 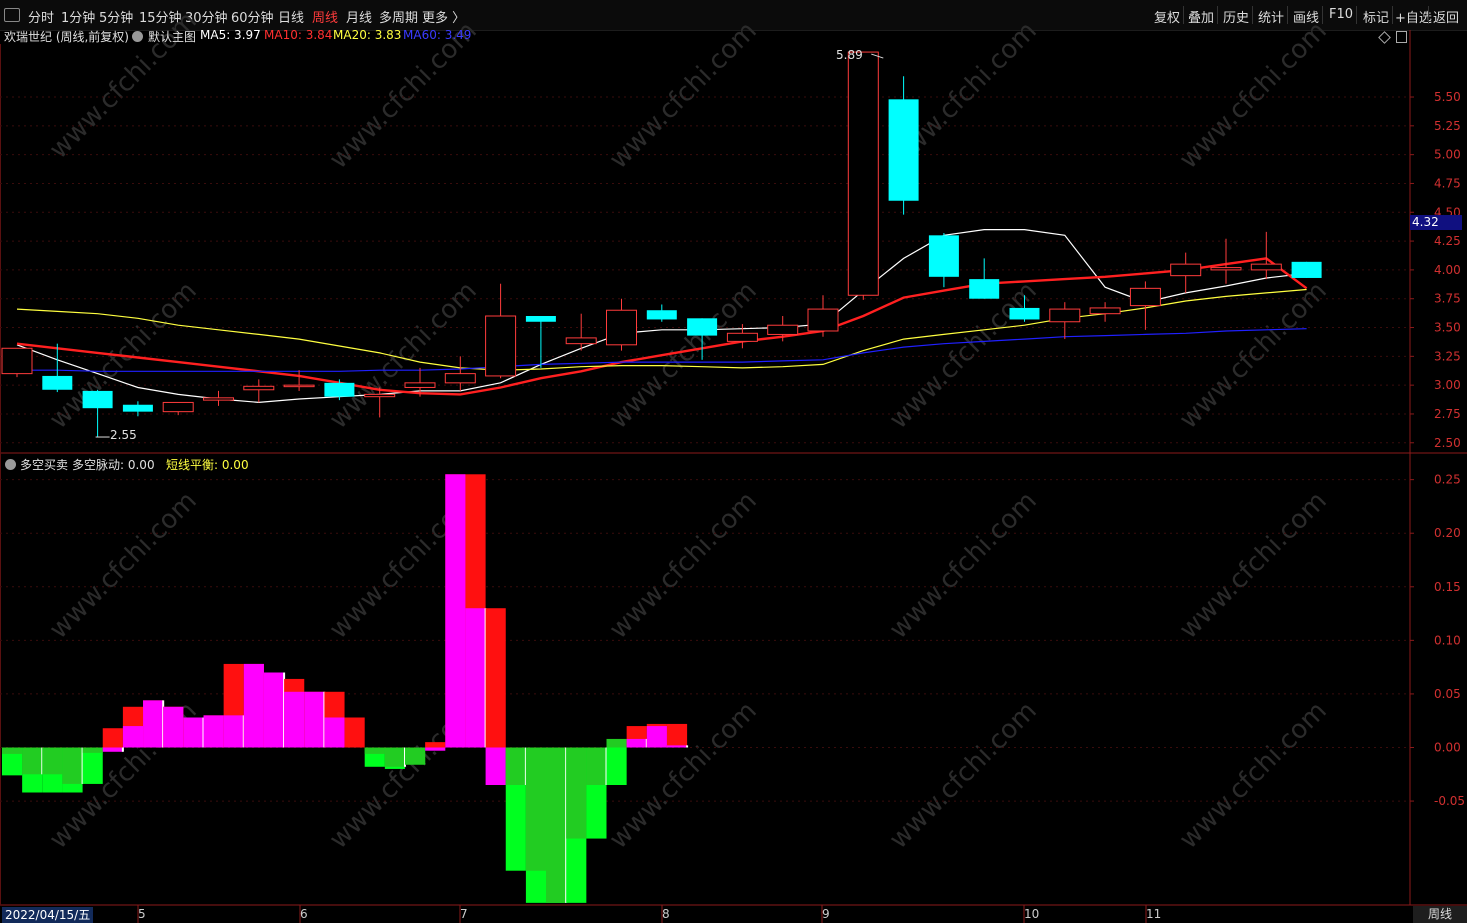 What do you see at coordinates (1447, 480) in the screenshot?
I see `sub-y-tick-label: 0.25` at bounding box center [1447, 480].